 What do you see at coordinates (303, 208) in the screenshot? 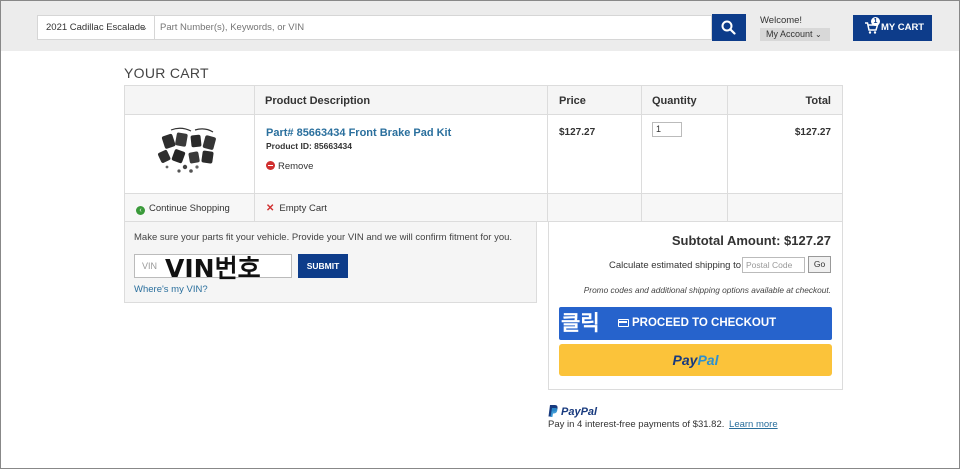
I see `empty-cart-label: Empty Cart` at bounding box center [303, 208].